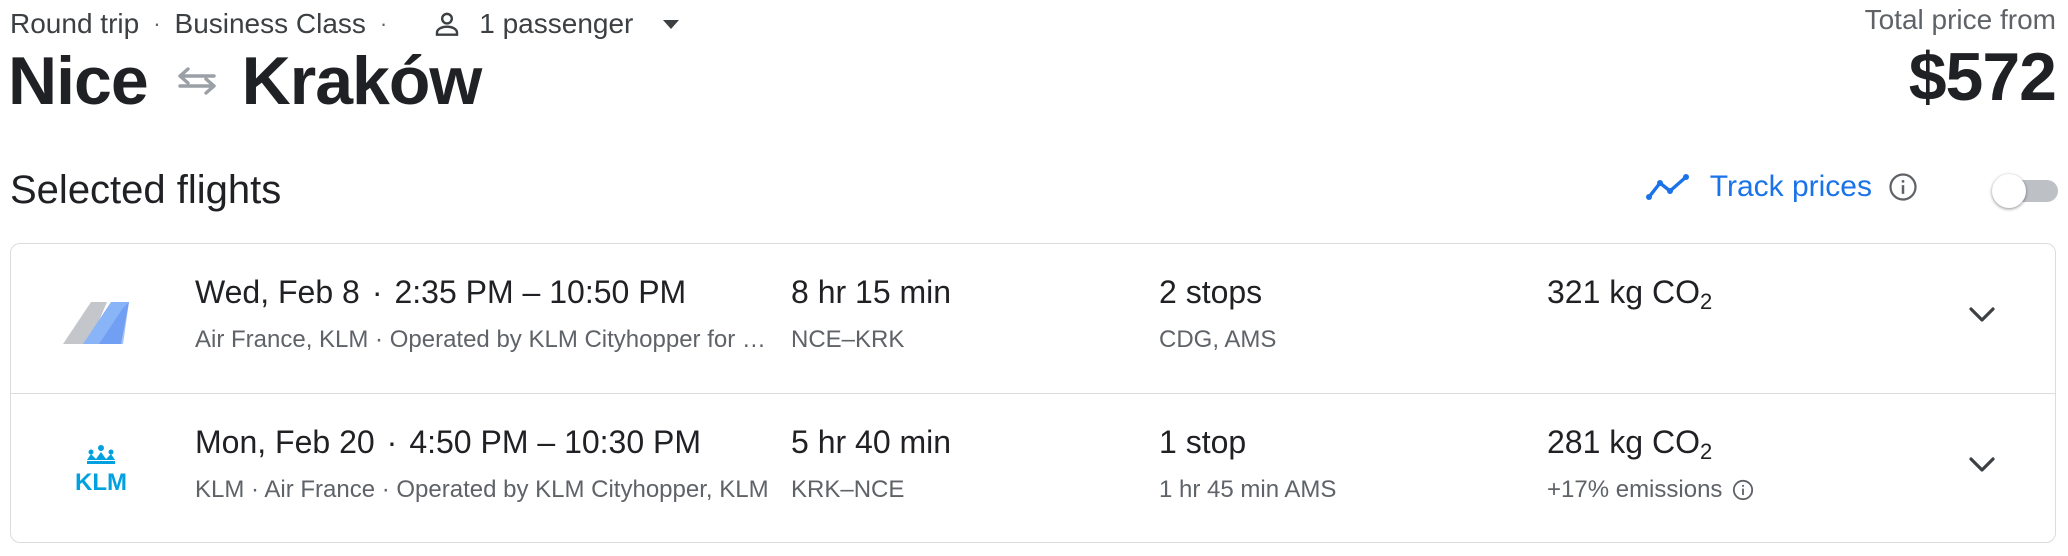 The image size is (2068, 556). I want to click on track-prices-toggle, so click(2025, 191).